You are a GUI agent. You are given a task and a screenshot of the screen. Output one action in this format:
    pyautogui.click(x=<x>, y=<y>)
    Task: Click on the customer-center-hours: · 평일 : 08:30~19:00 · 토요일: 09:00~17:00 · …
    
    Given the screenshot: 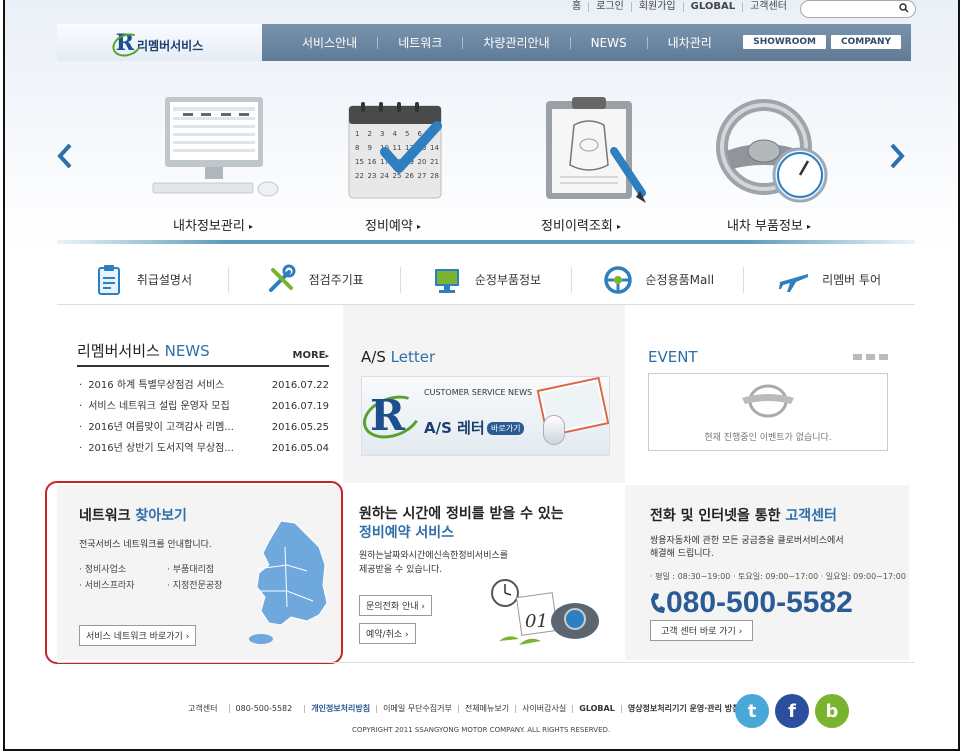 What is the action you would take?
    pyautogui.click(x=778, y=576)
    